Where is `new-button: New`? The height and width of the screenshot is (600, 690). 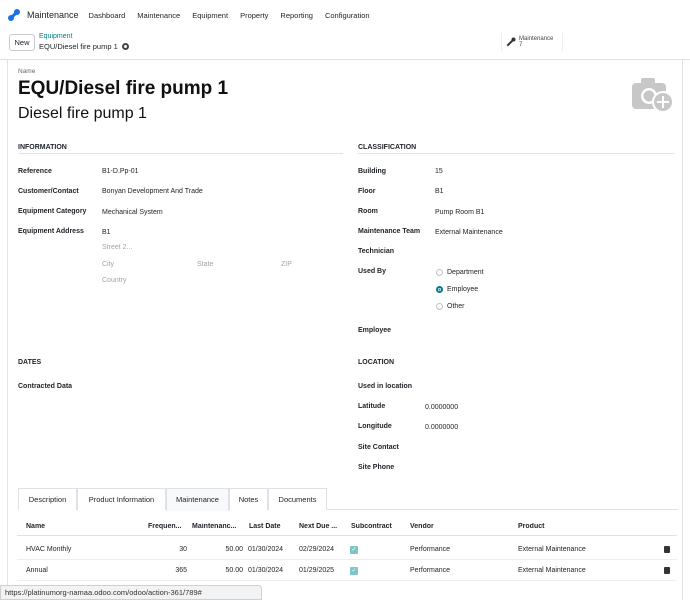
new-button: New is located at coordinates (22, 42).